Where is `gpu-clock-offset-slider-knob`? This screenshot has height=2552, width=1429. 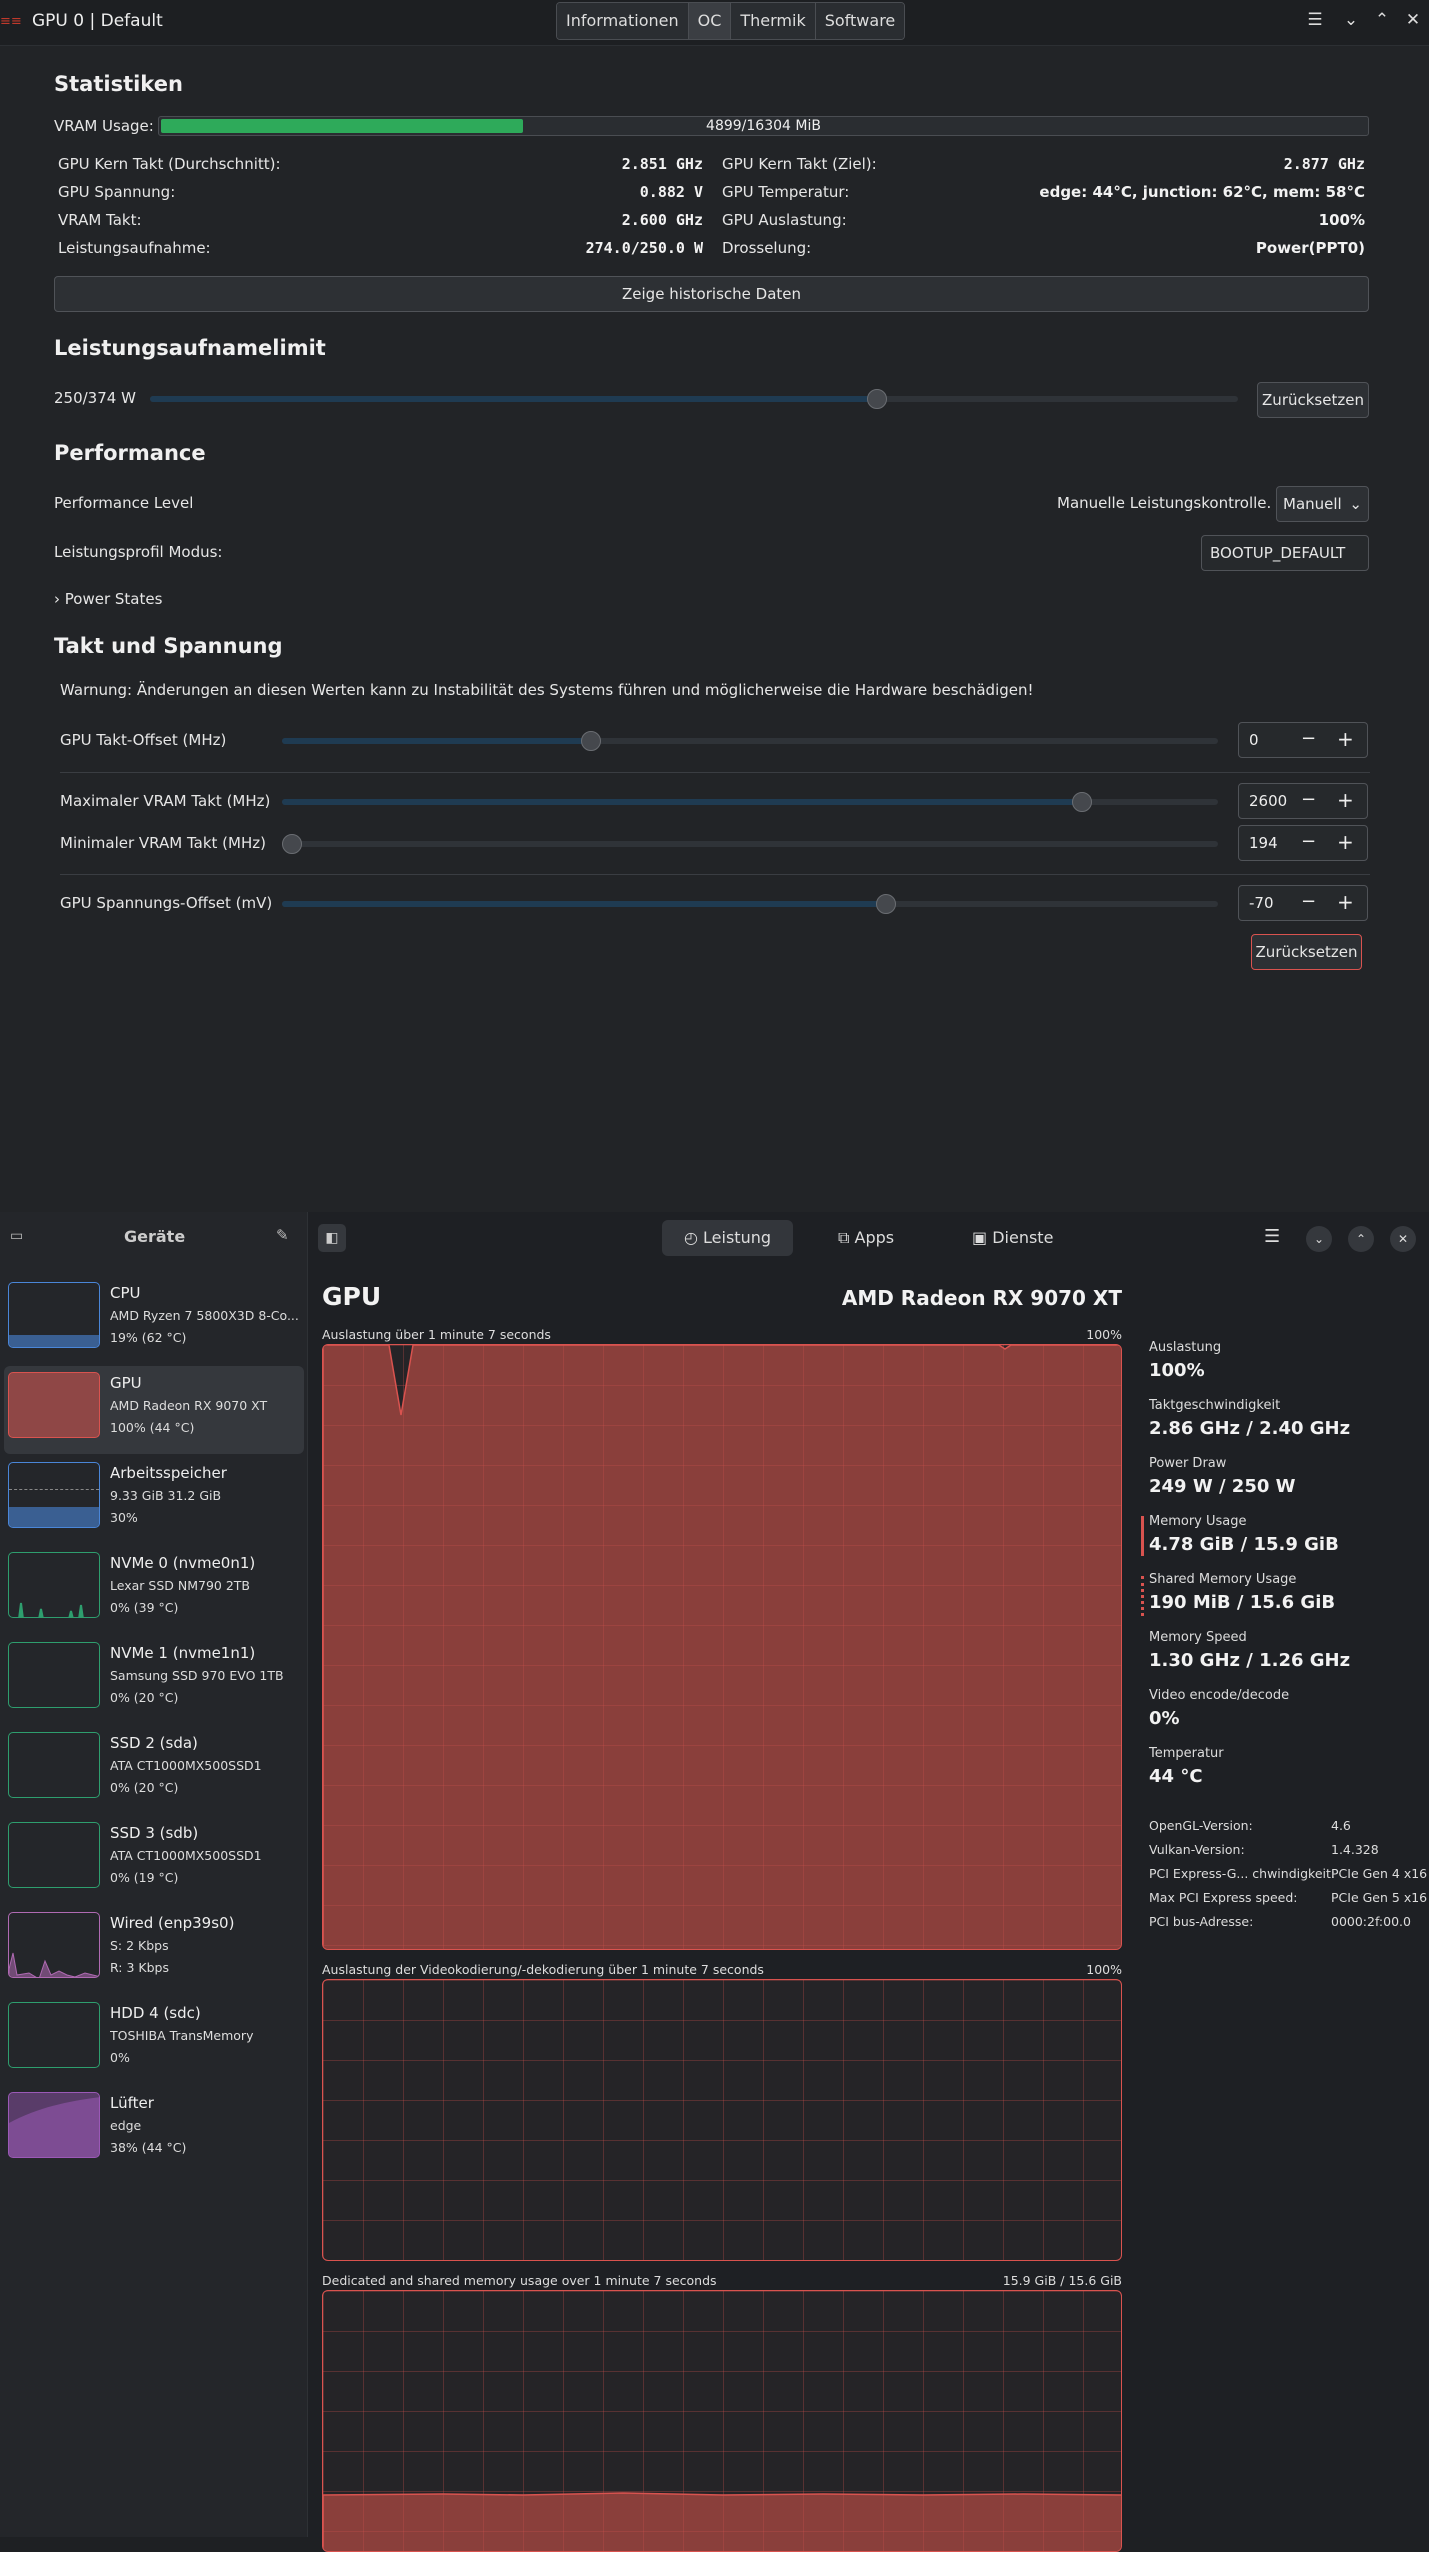 gpu-clock-offset-slider-knob is located at coordinates (590, 741).